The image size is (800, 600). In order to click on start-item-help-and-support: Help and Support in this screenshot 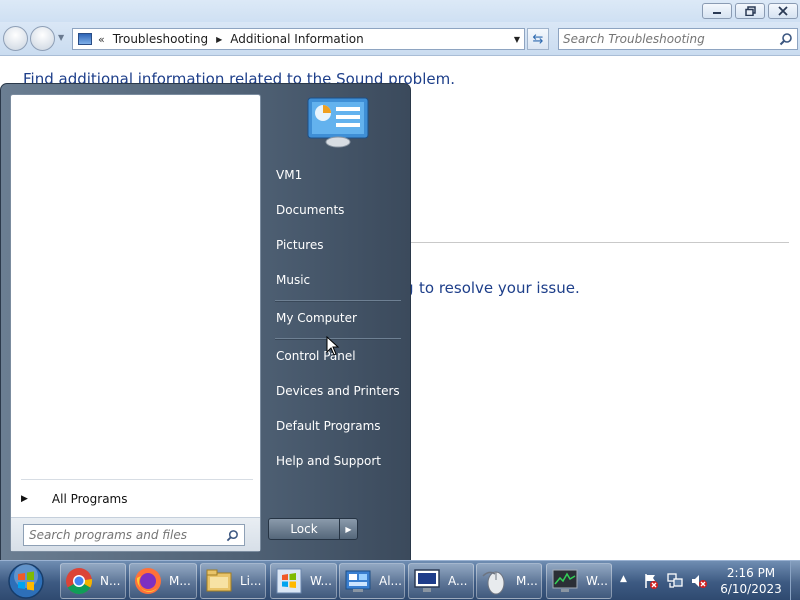, I will do `click(336, 461)`.